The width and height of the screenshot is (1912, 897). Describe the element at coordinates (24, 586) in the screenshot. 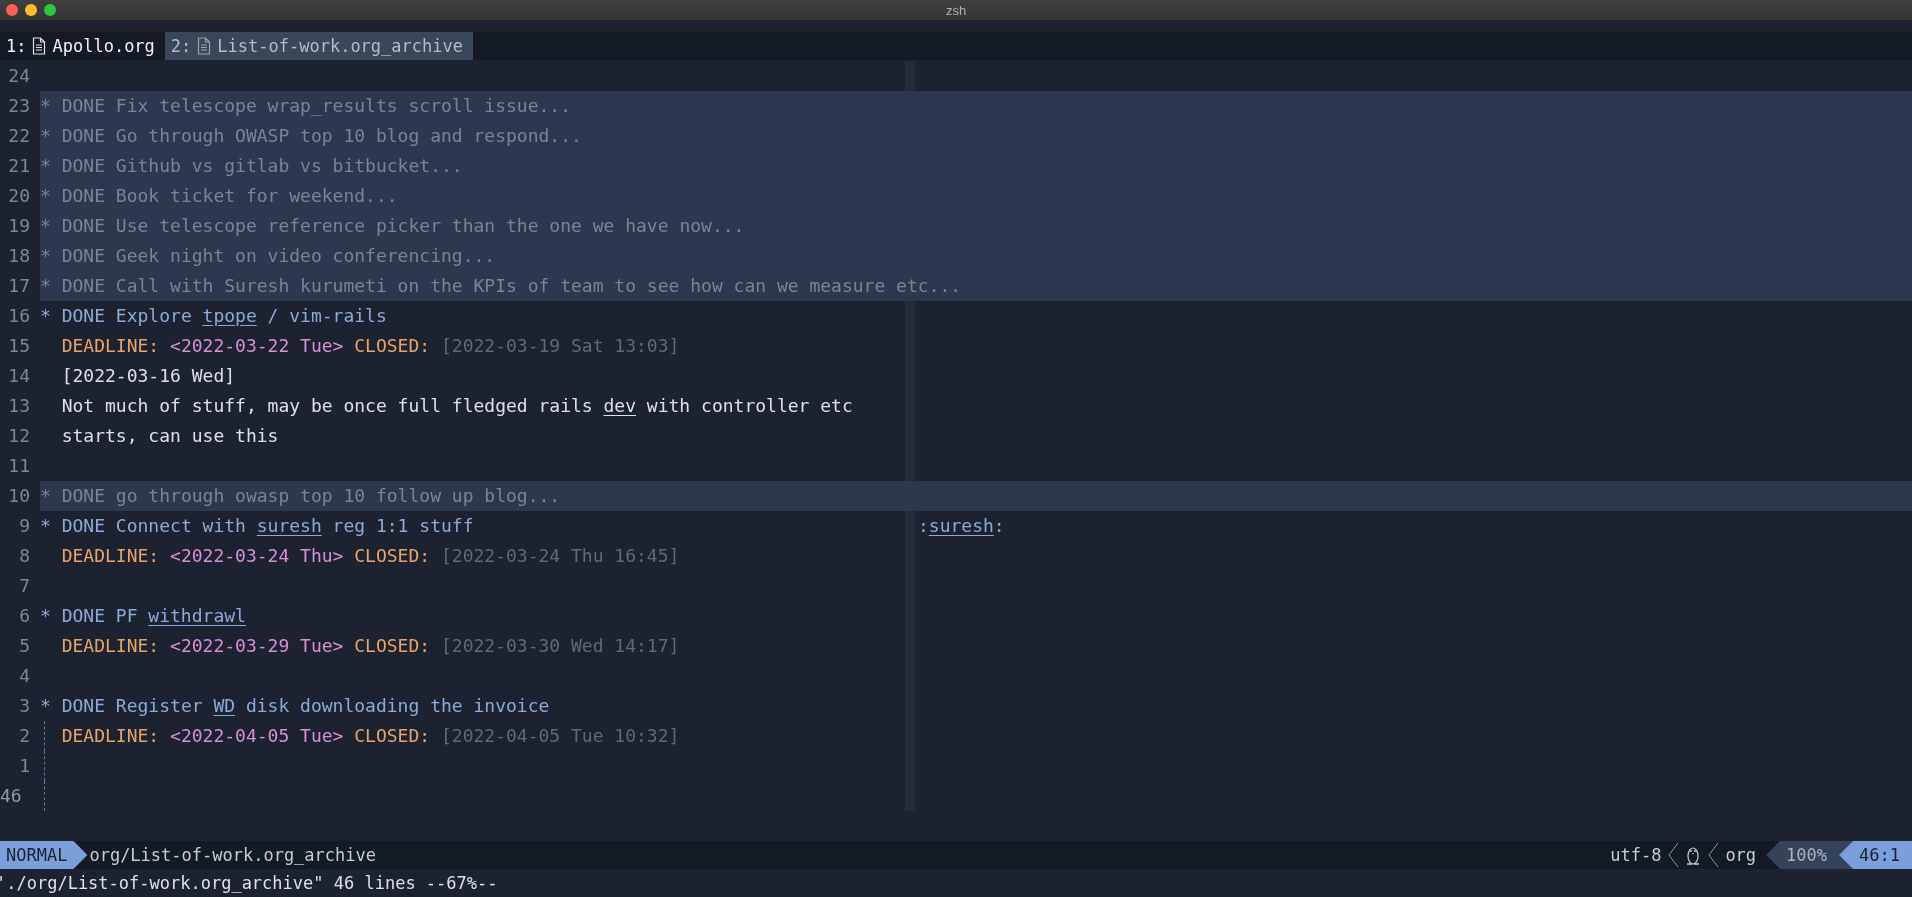

I see `line-number: 7` at that location.